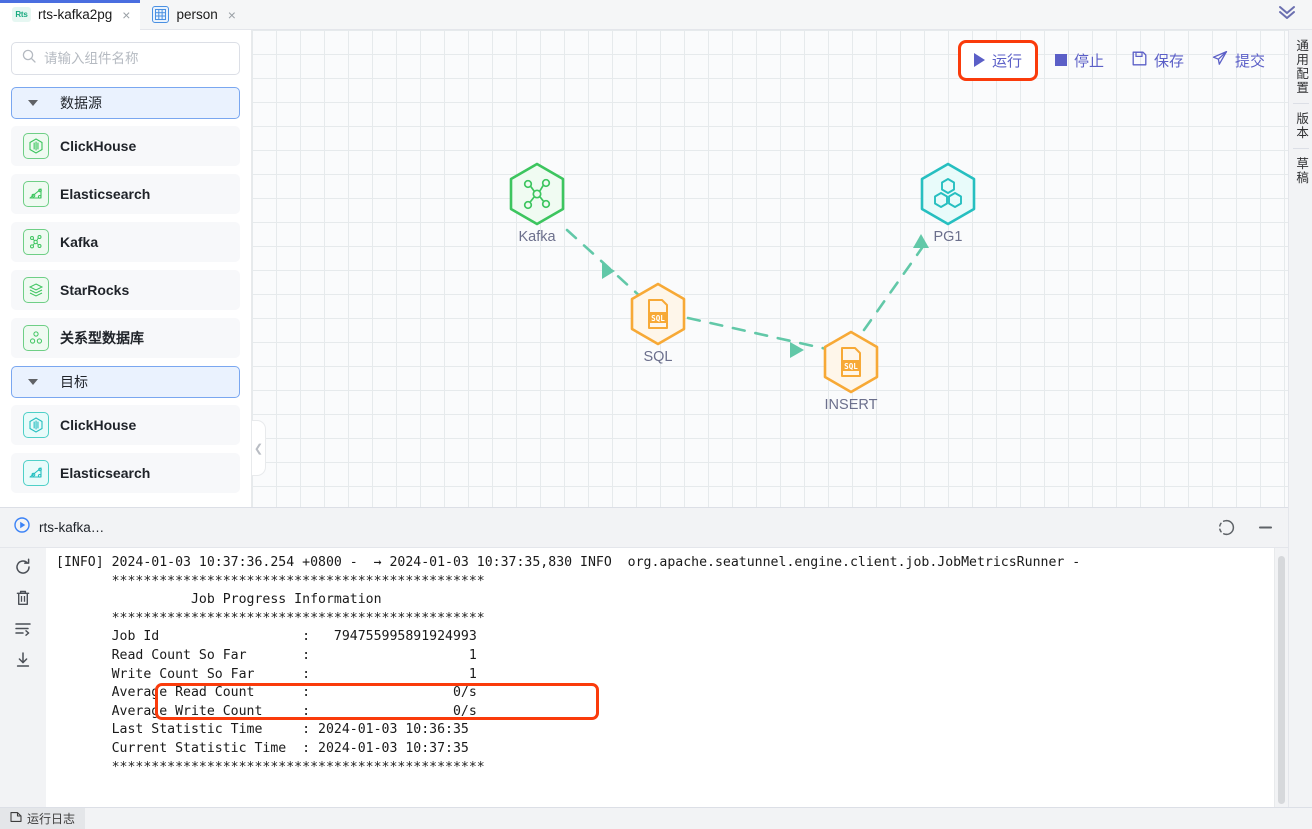  Describe the element at coordinates (1300, 171) in the screenshot. I see `vtab-draft: 草稿` at that location.